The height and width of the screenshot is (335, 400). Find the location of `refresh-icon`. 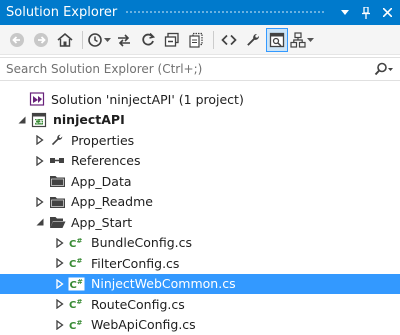

refresh-icon is located at coordinates (149, 38).